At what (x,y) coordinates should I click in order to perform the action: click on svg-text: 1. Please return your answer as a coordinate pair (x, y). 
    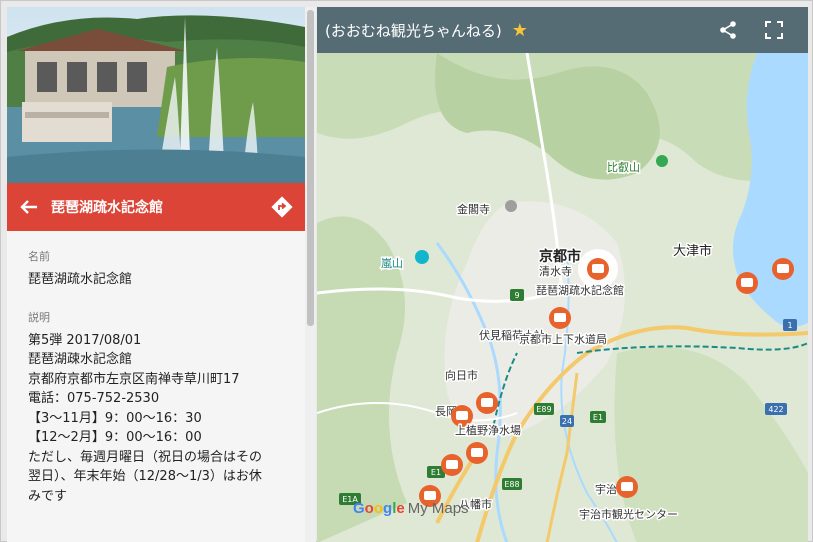
    Looking at the image, I should click on (789, 325).